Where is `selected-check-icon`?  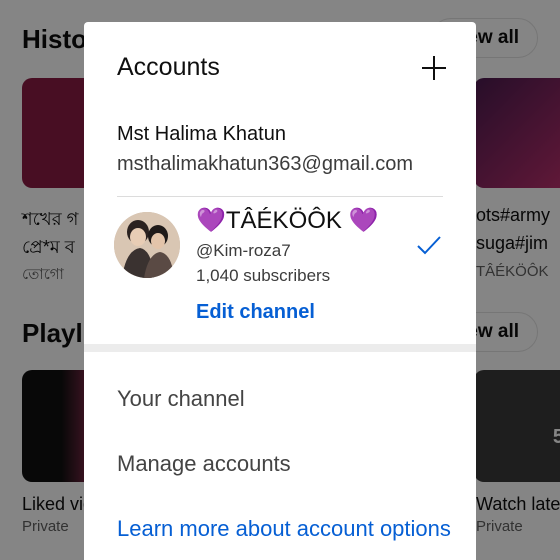
selected-check-icon is located at coordinates (429, 245).